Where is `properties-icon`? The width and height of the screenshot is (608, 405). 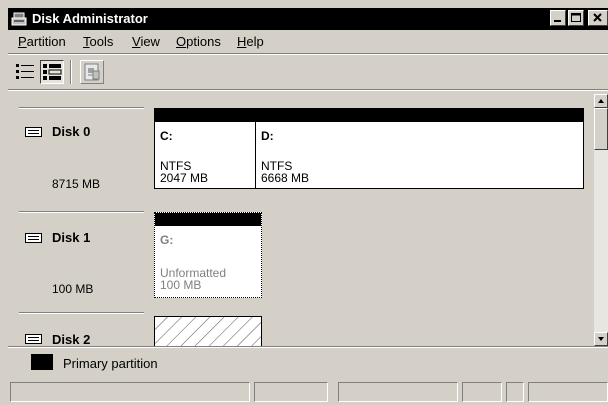 properties-icon is located at coordinates (92, 72).